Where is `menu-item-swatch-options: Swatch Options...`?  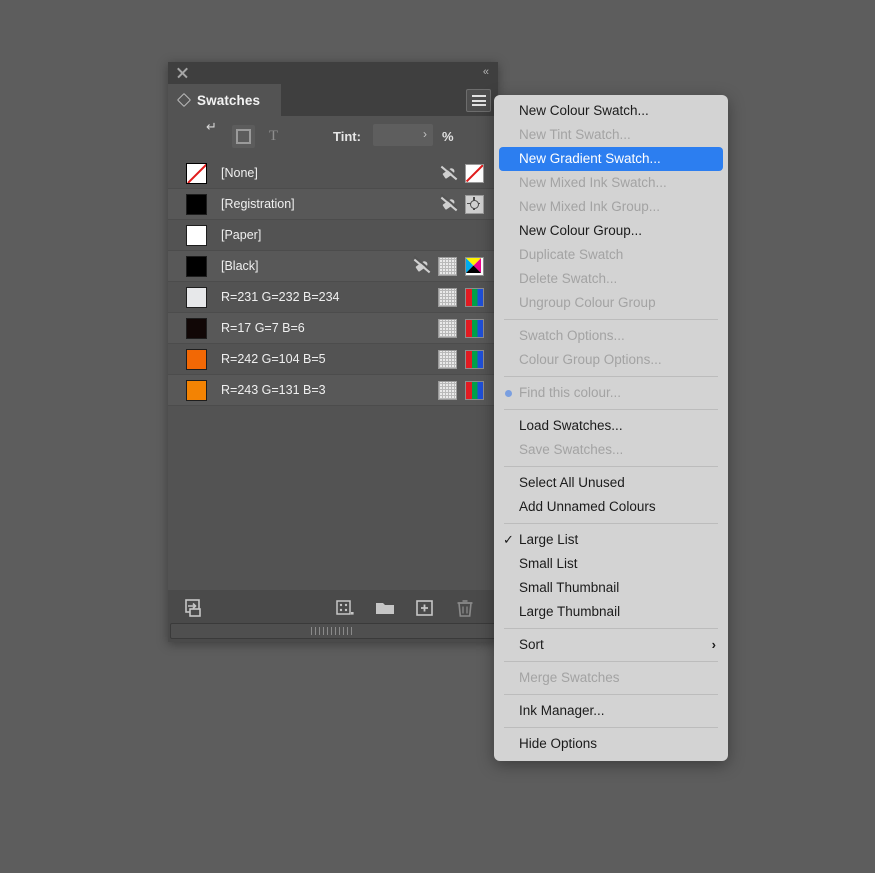
menu-item-swatch-options: Swatch Options... is located at coordinates (611, 336).